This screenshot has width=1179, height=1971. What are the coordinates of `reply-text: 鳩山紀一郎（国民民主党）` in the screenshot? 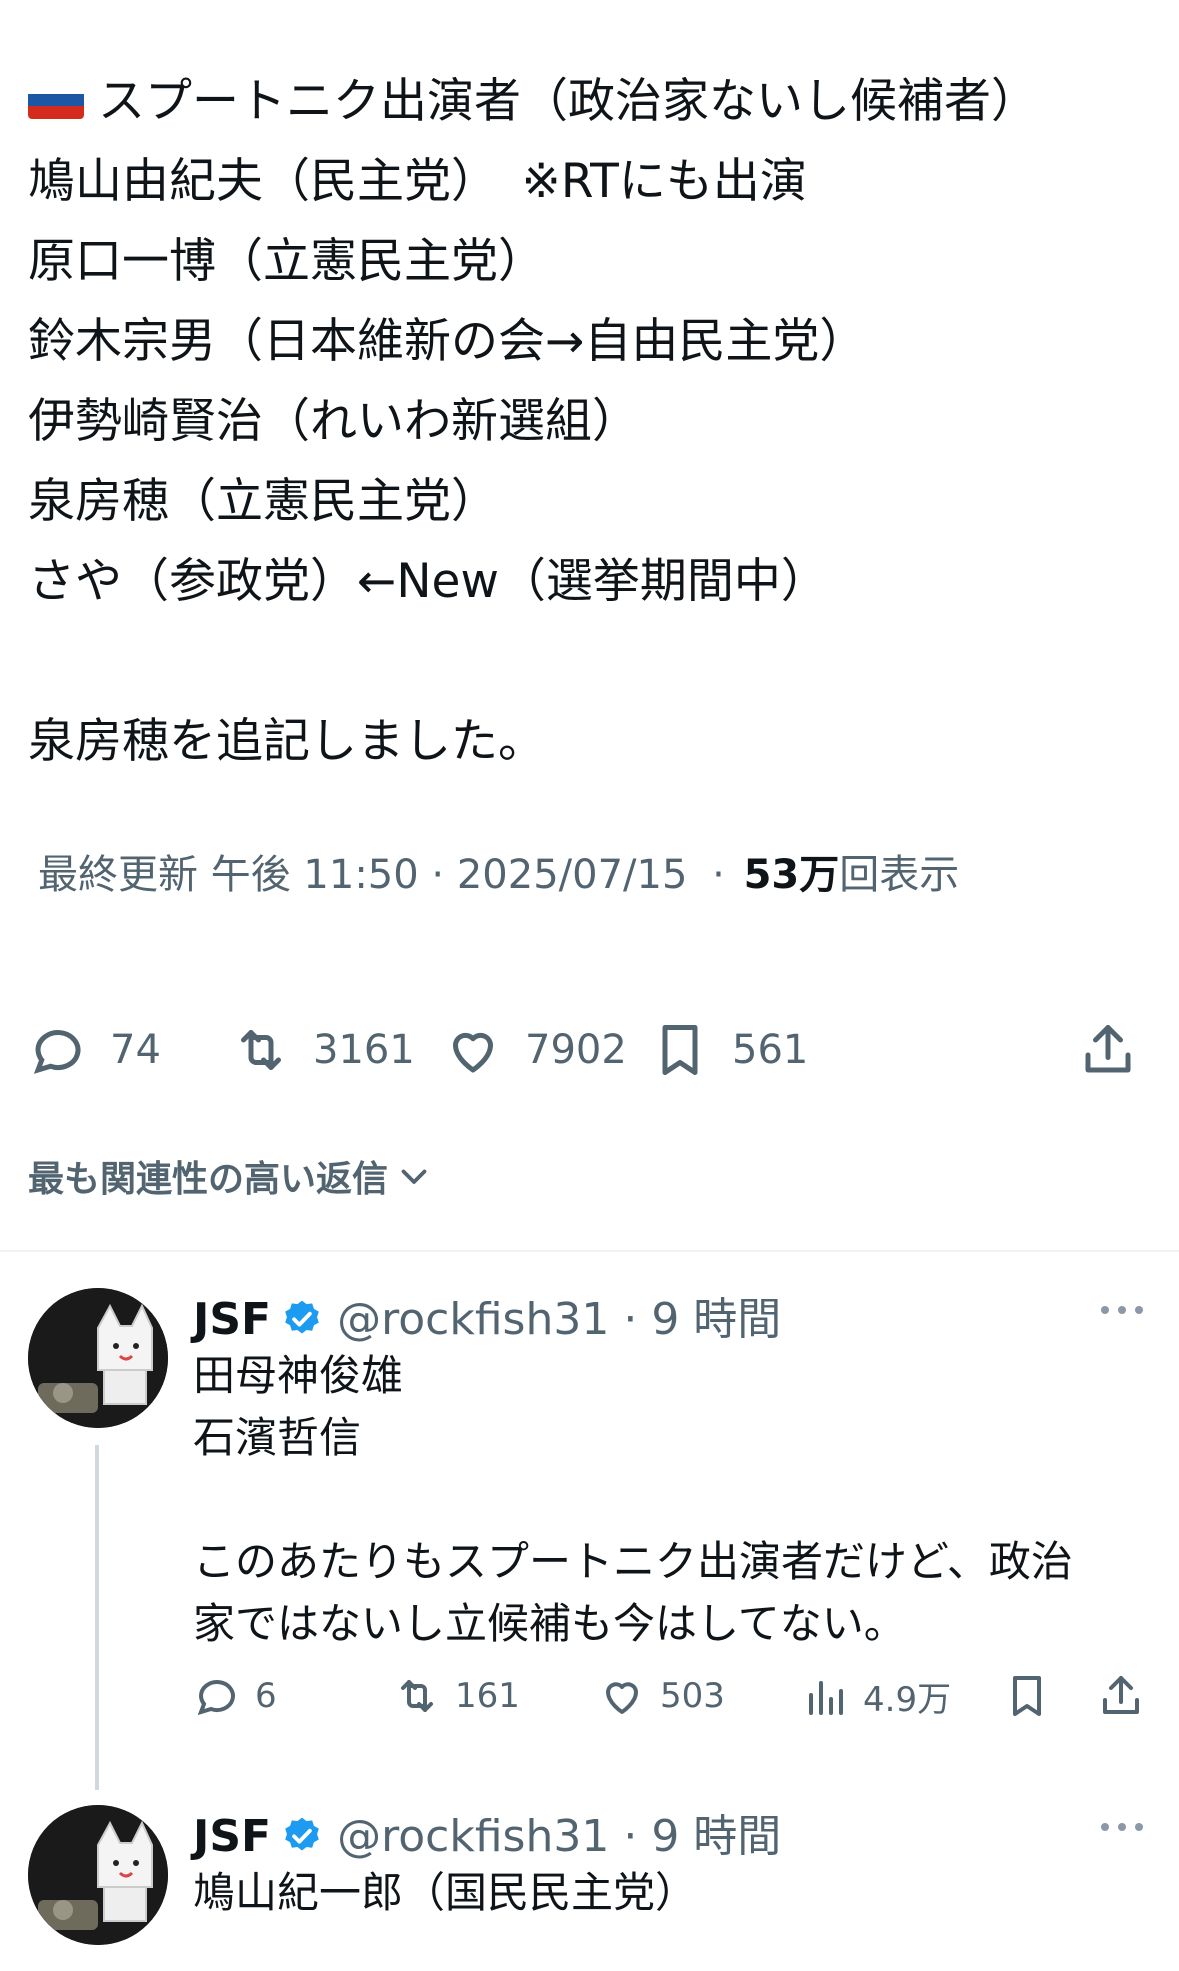 It's located at (673, 1893).